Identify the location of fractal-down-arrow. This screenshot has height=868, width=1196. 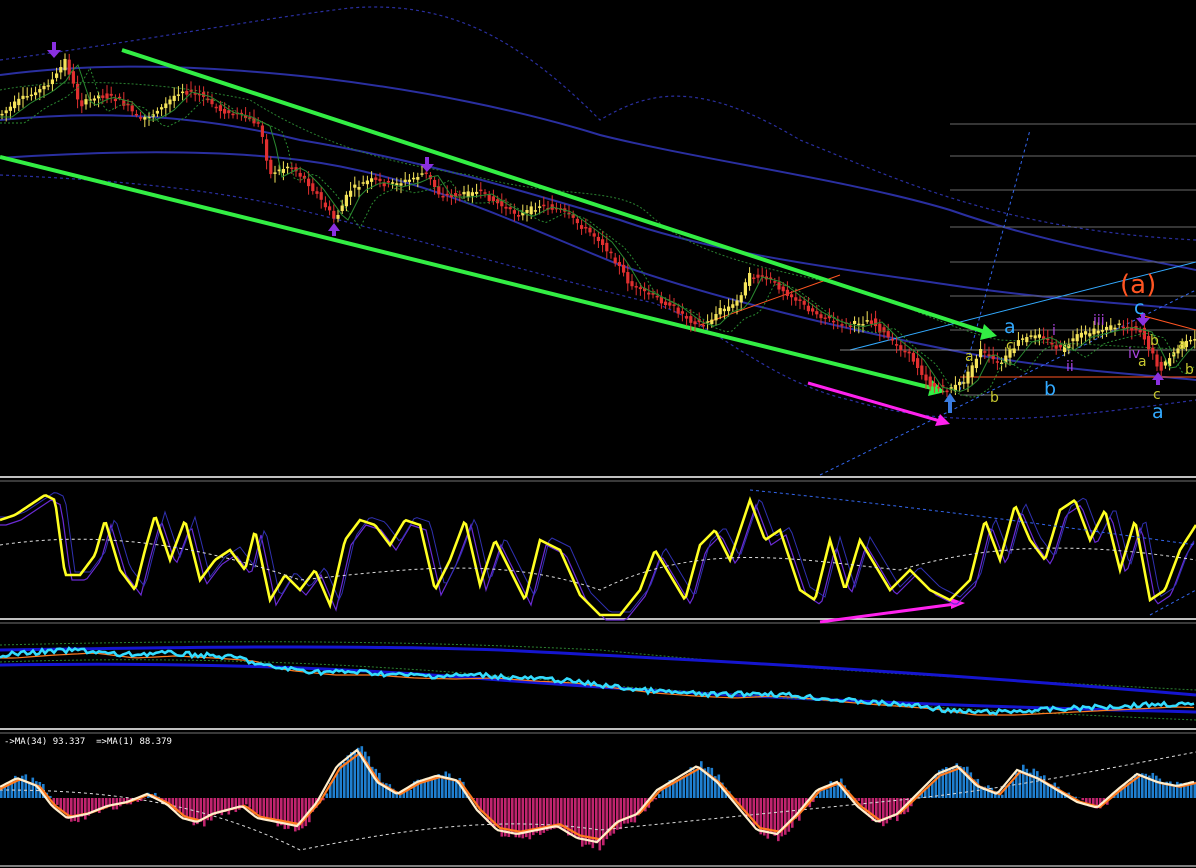
(54, 50).